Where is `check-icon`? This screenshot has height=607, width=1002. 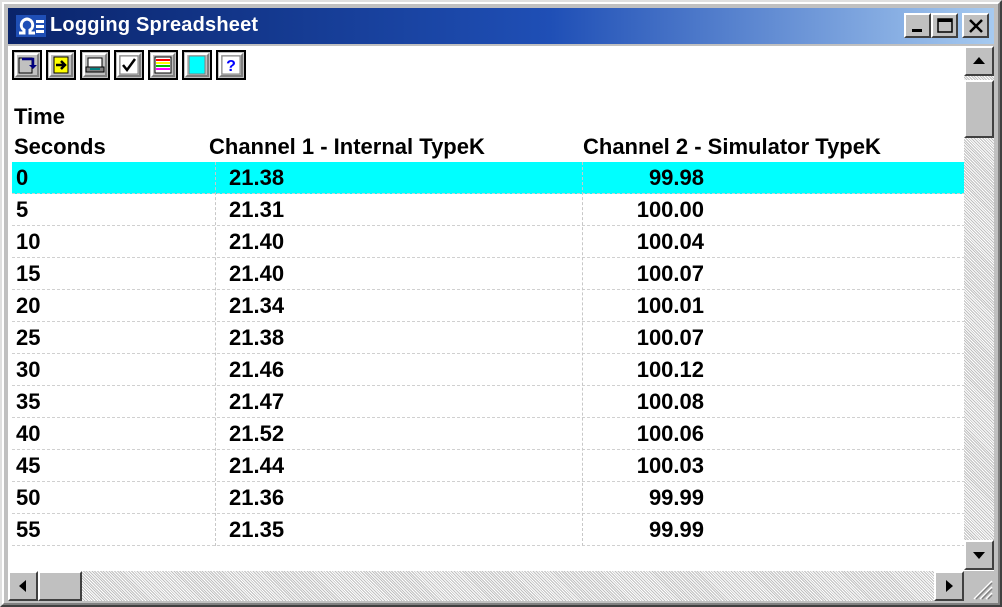
check-icon is located at coordinates (129, 65).